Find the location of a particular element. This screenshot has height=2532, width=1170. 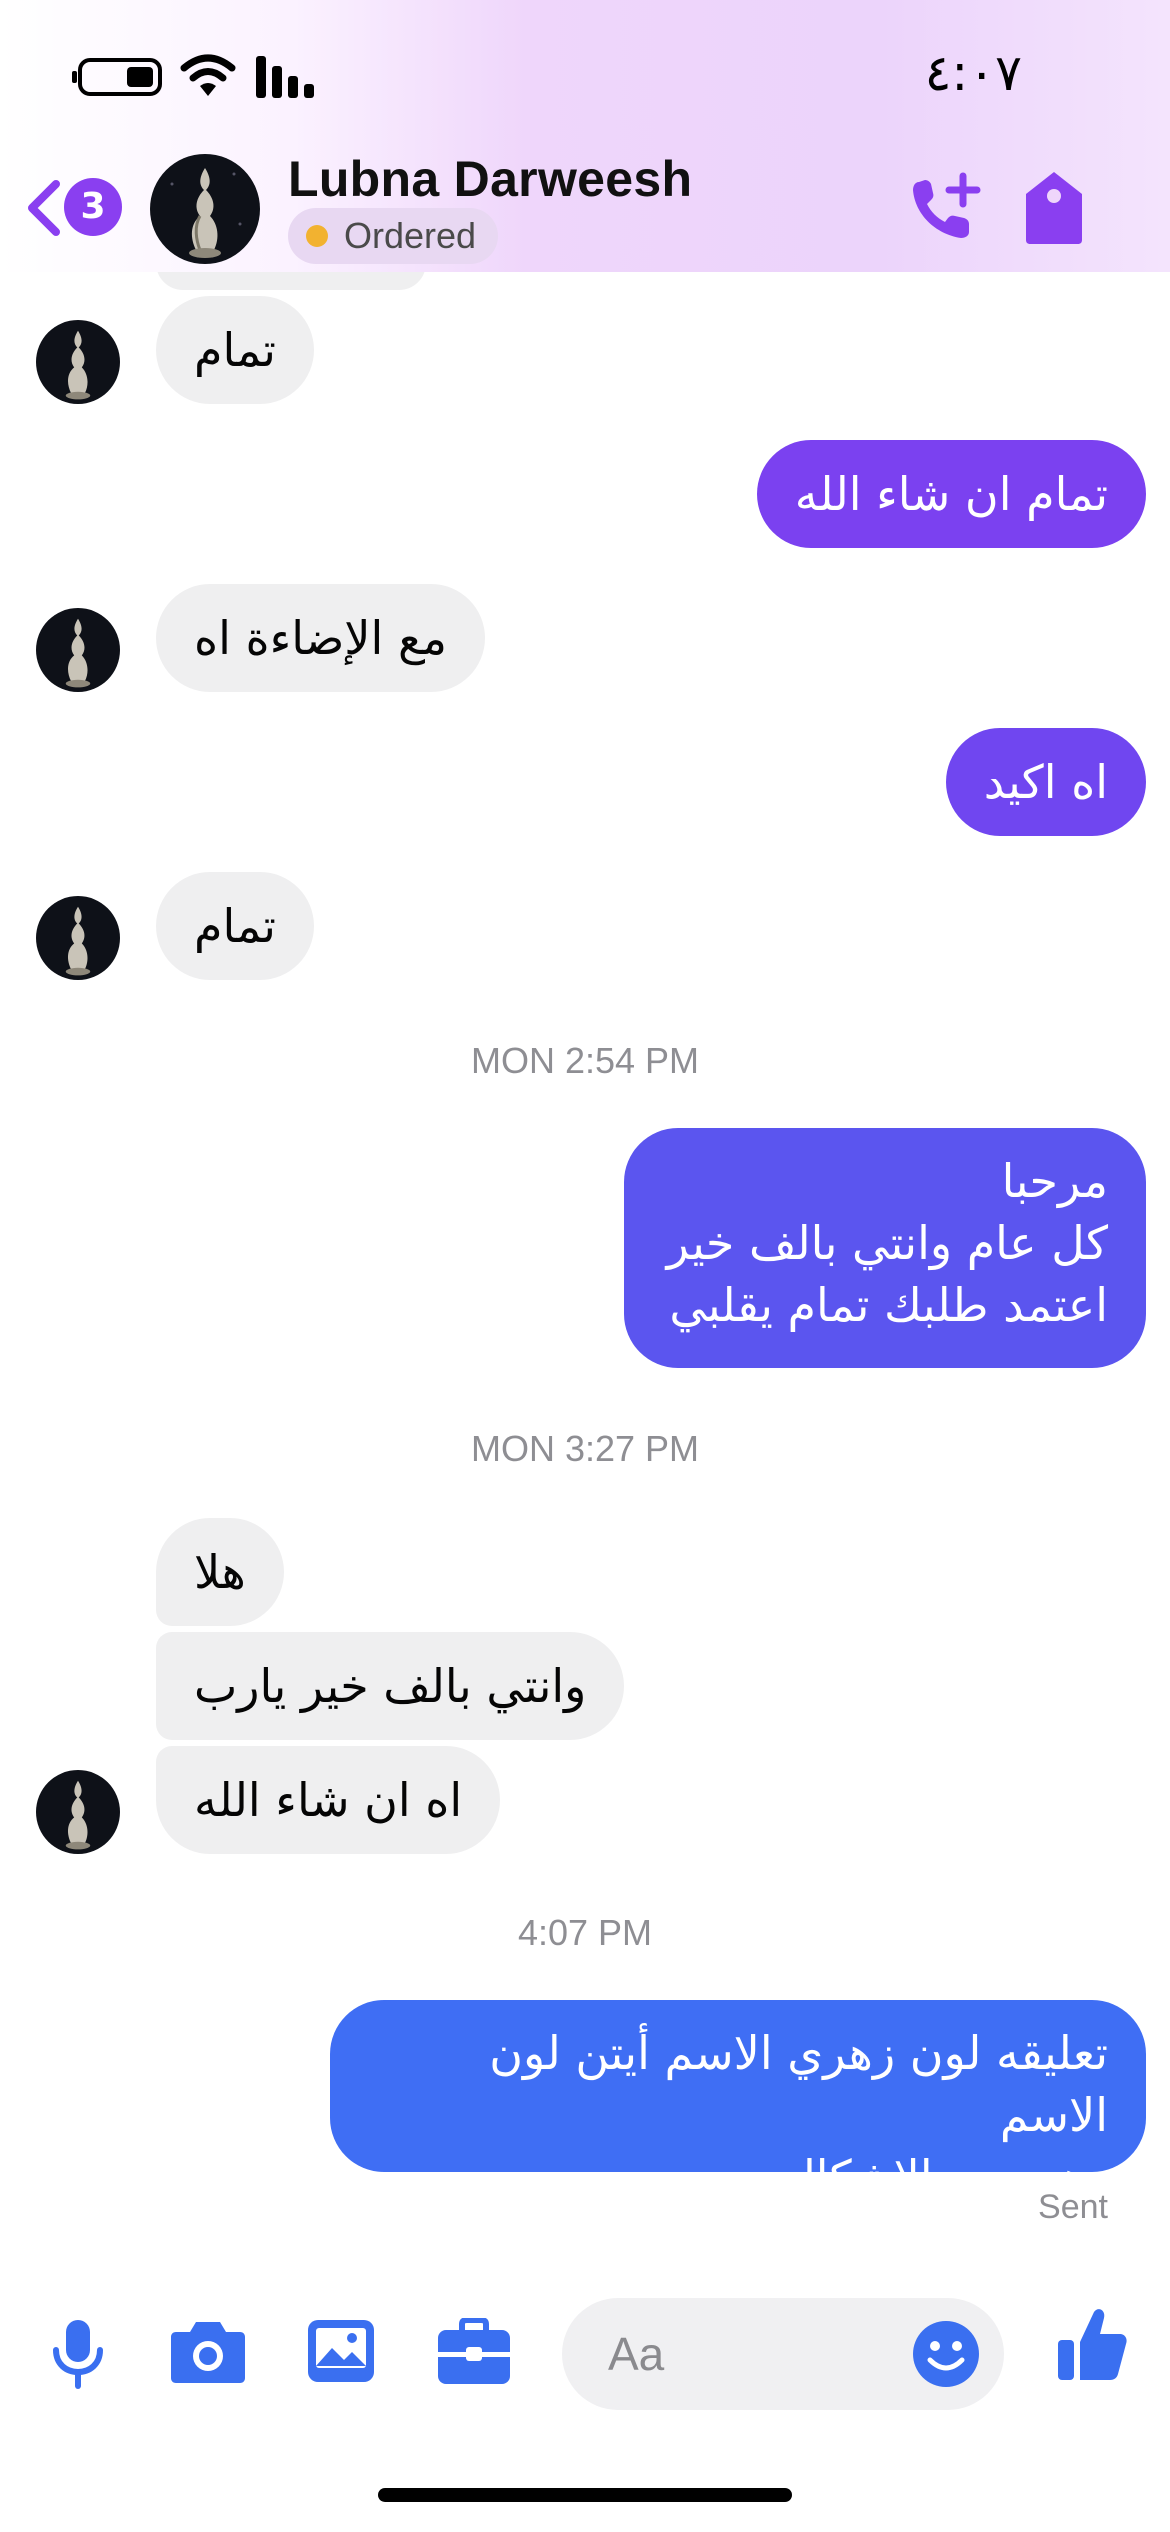

tag-icon is located at coordinates (1054, 208).